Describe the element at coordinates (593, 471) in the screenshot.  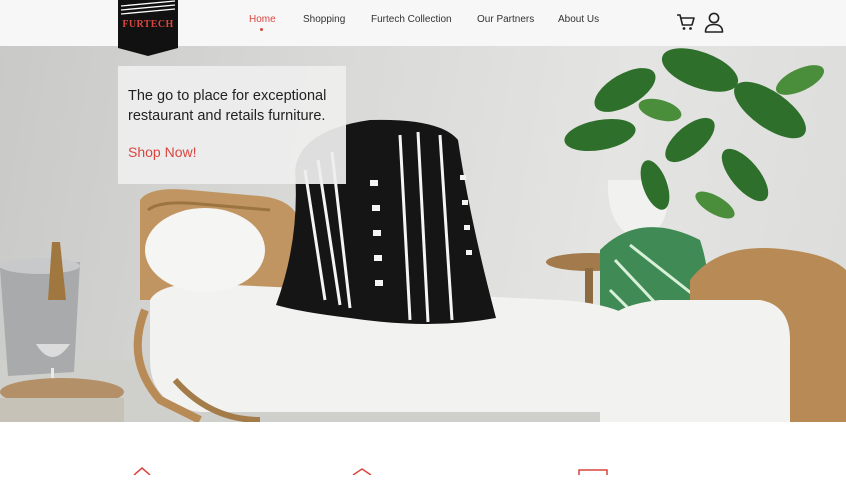
I see `card-icon` at that location.